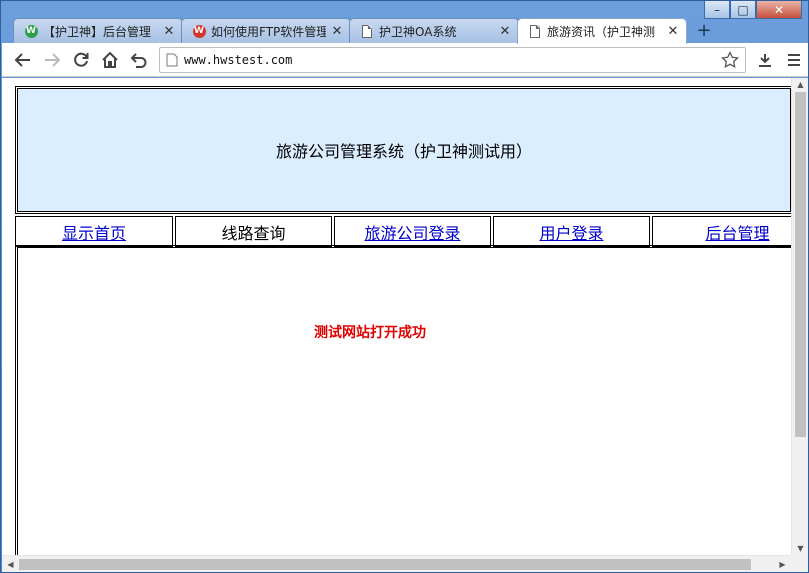  I want to click on tab-title: 如何使用FTP软件管理, so click(268, 31).